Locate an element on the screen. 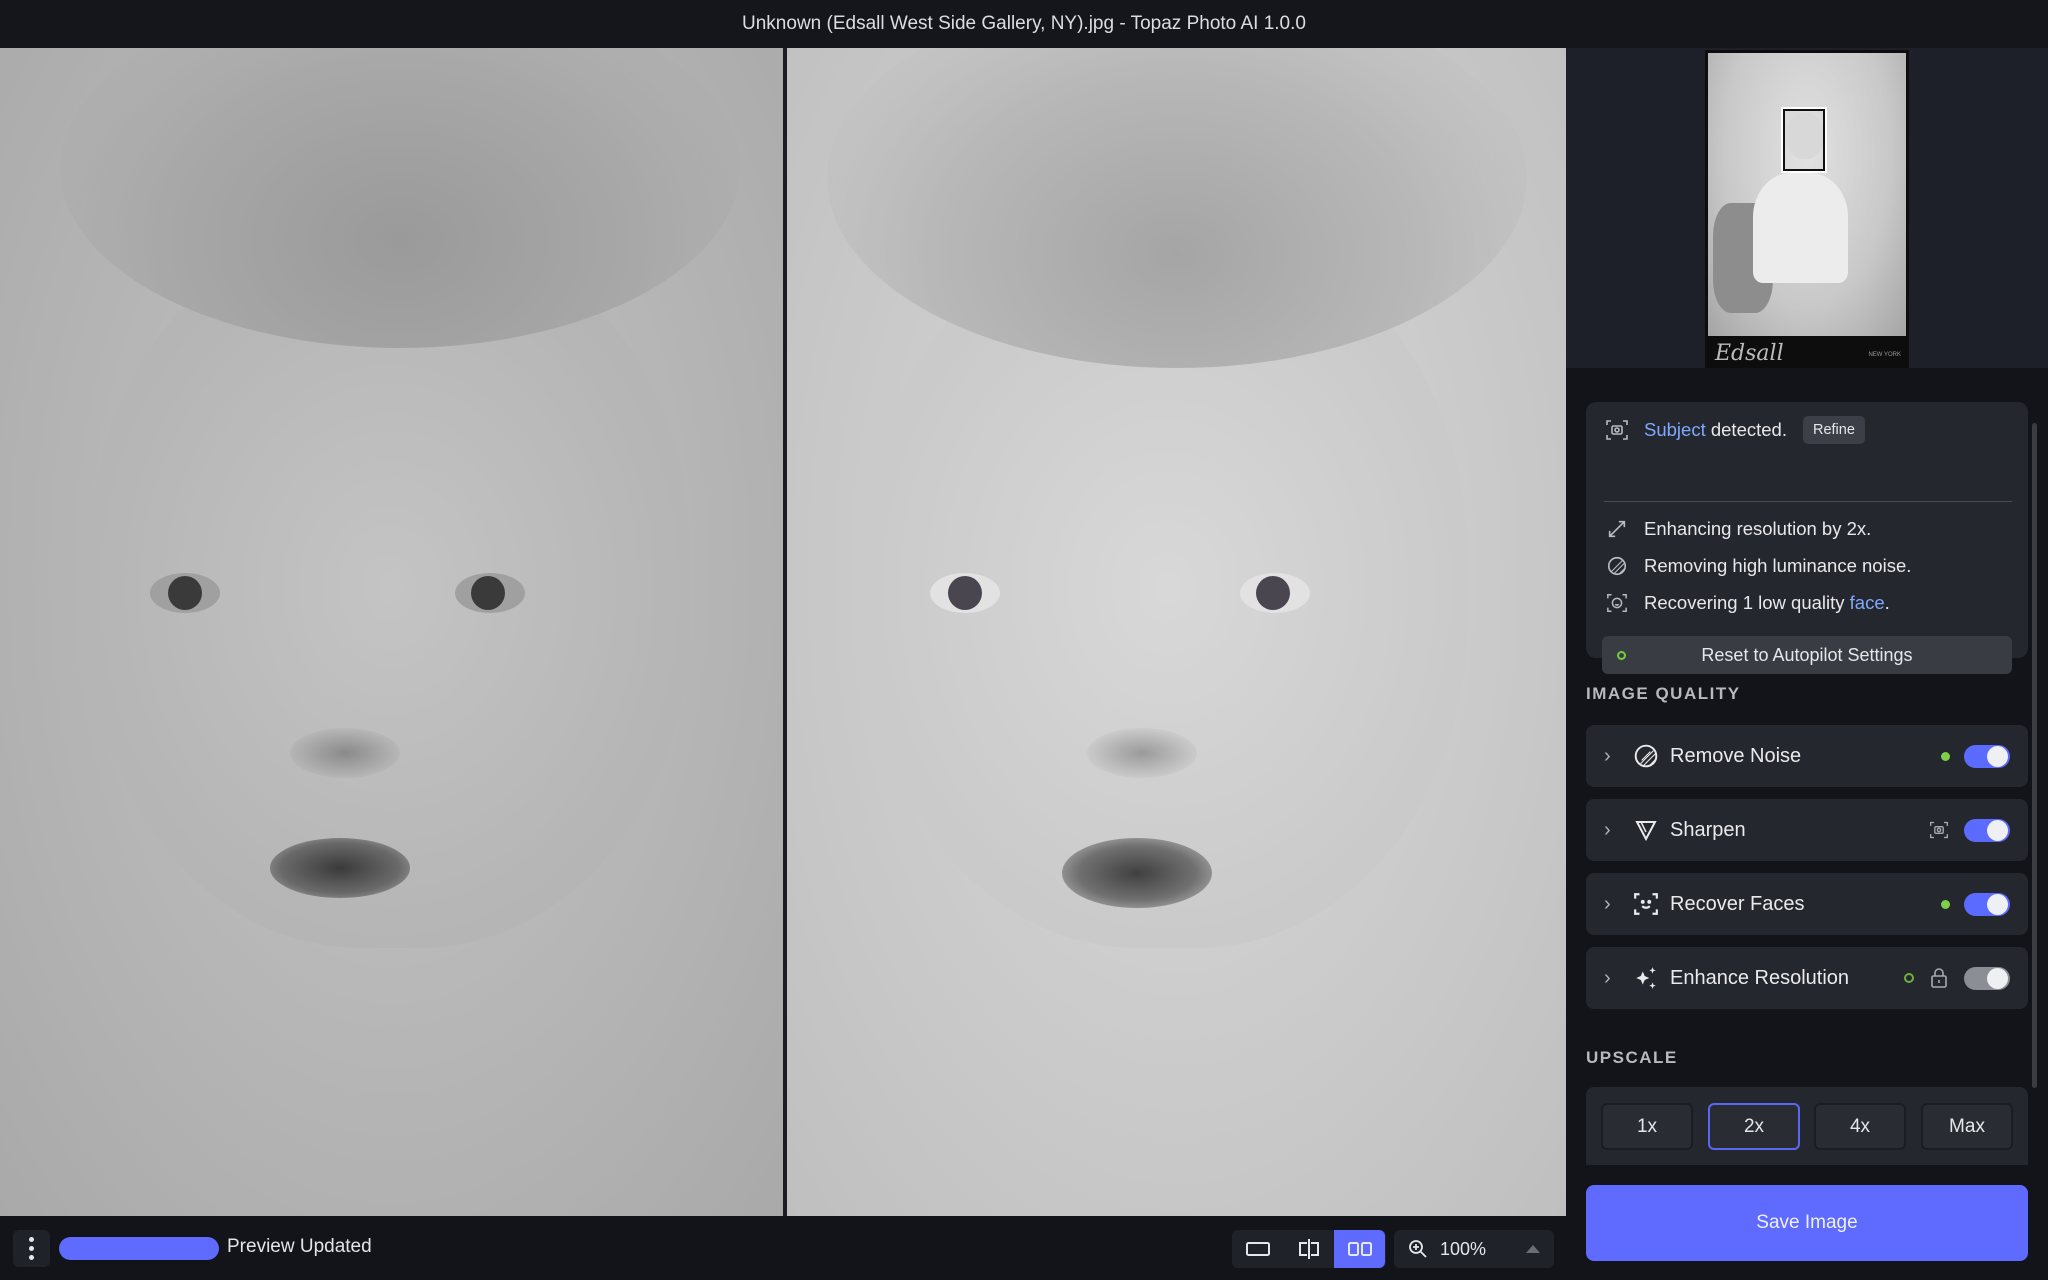 The width and height of the screenshot is (2048, 1280). original-hair is located at coordinates (400, 198).